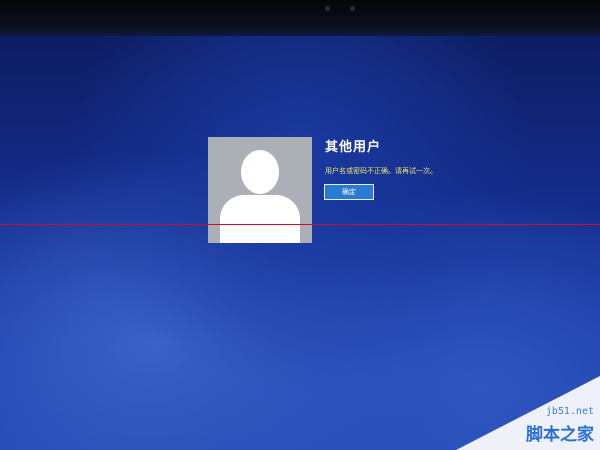  I want to click on login-error-message: 用户名或密码不正确。请再试一次。, so click(381, 171).